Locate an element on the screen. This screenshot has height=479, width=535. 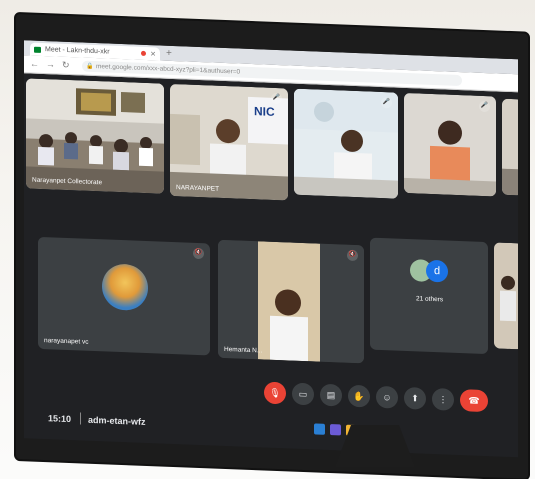
camera-icon: ▭ is located at coordinates (303, 394).